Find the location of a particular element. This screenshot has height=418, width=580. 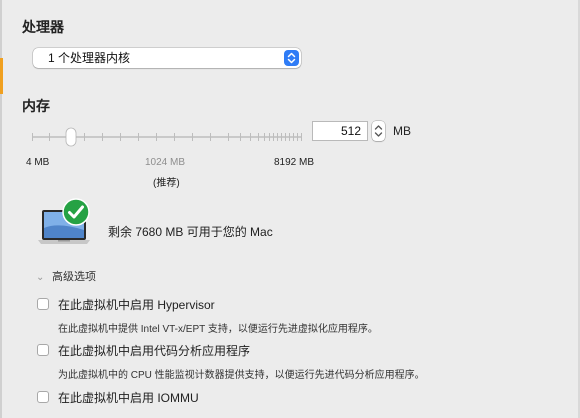

slider-max-label: 8192 MB is located at coordinates (294, 162).